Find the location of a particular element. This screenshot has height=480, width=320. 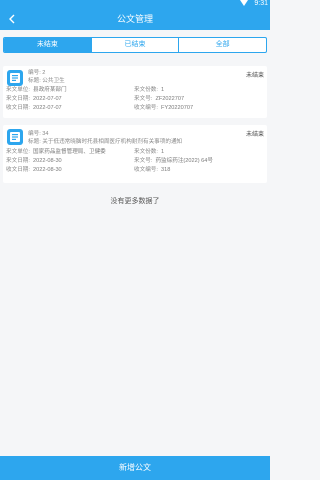

field-doc-no: 来文号: ZF2022707 is located at coordinates (159, 99).